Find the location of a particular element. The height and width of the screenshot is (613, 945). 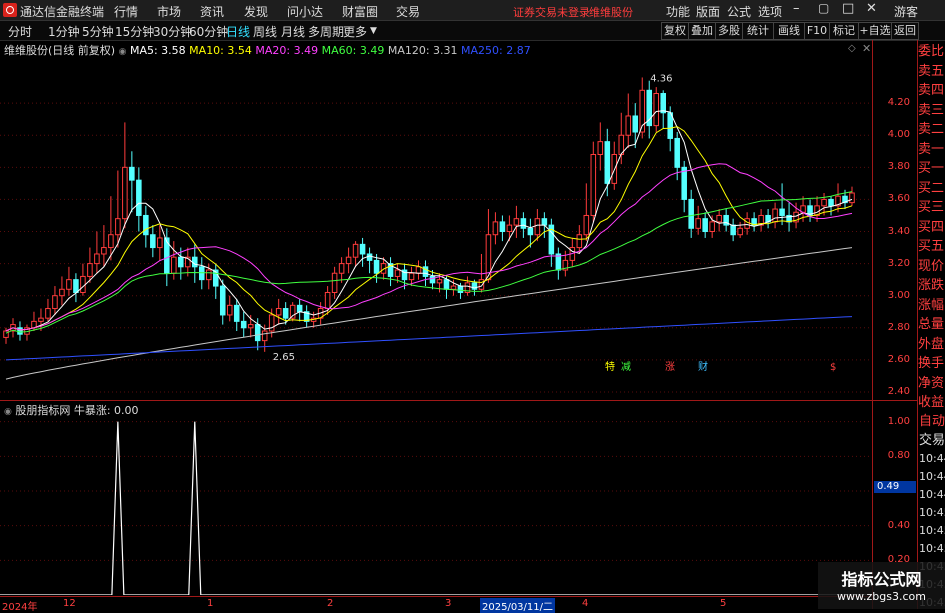

event-flag-1: 减 is located at coordinates (626, 367).